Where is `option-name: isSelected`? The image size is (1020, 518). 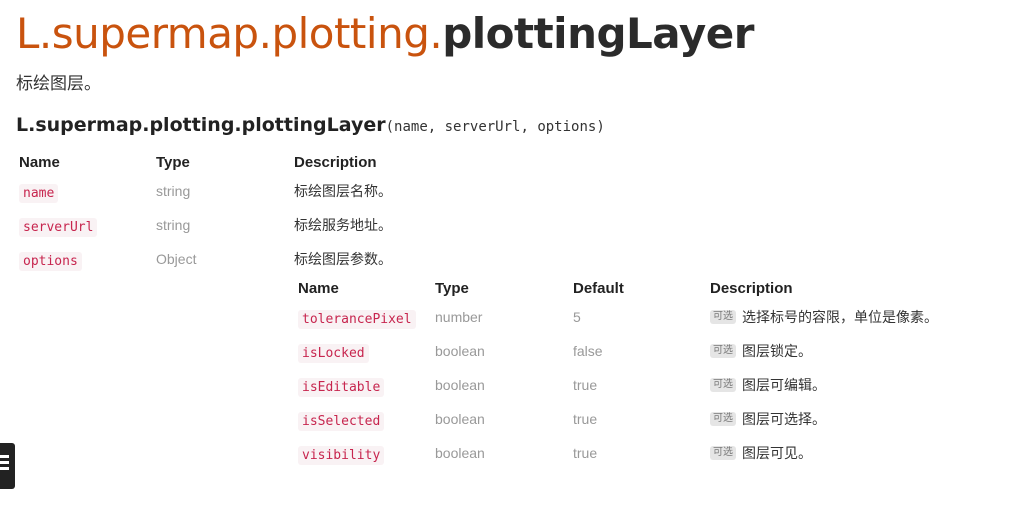 option-name: isSelected is located at coordinates (341, 421).